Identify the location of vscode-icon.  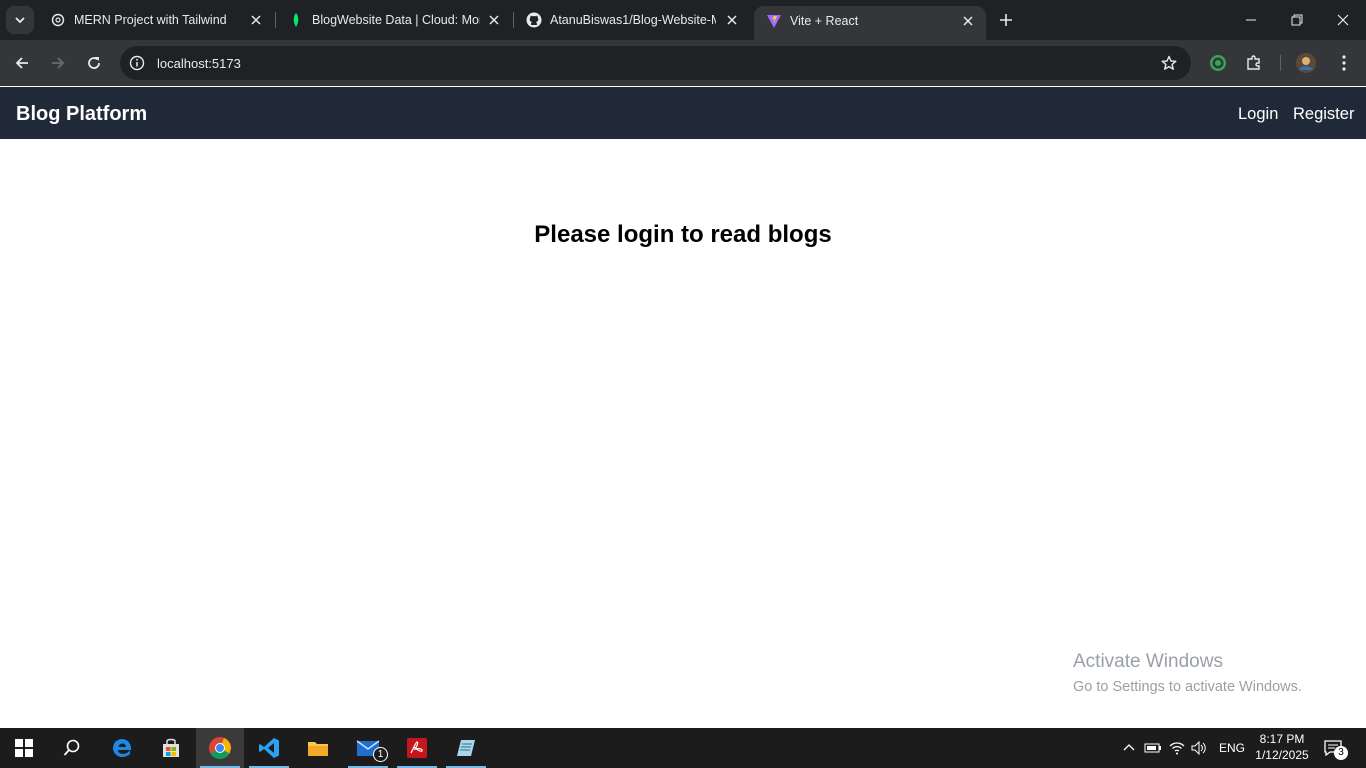
(269, 748).